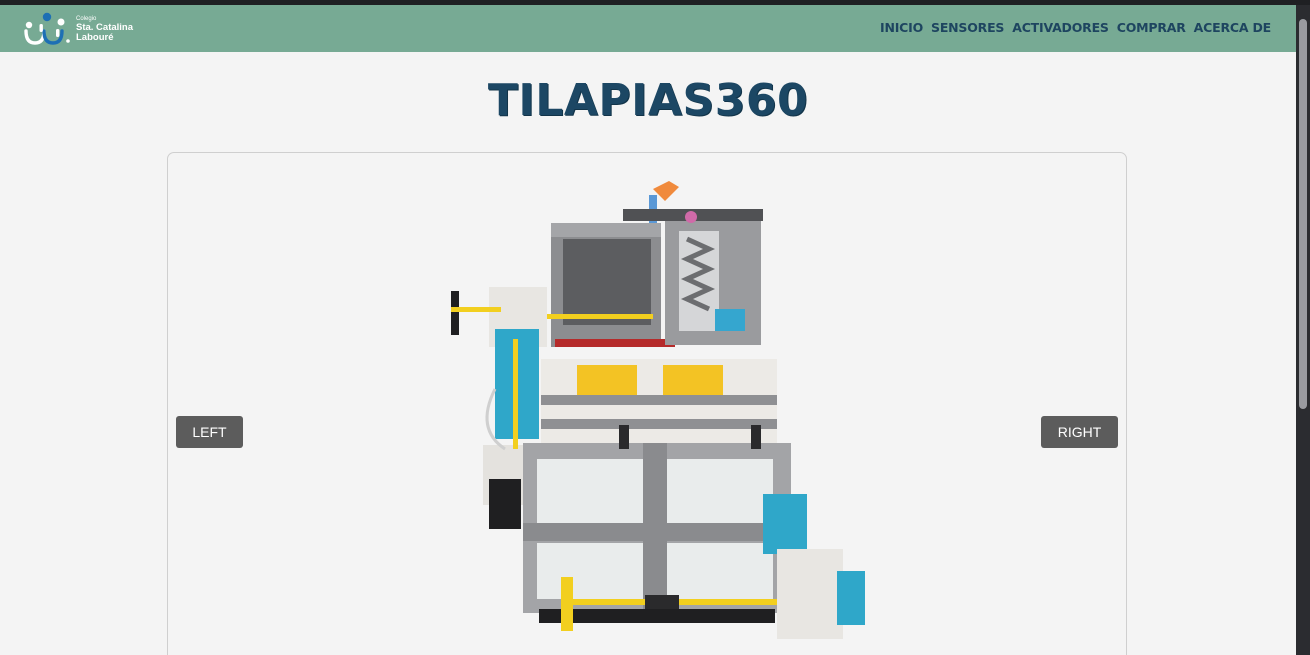 This screenshot has width=1310, height=655. What do you see at coordinates (86, 18) in the screenshot?
I see `brand-small-label: Colegio` at bounding box center [86, 18].